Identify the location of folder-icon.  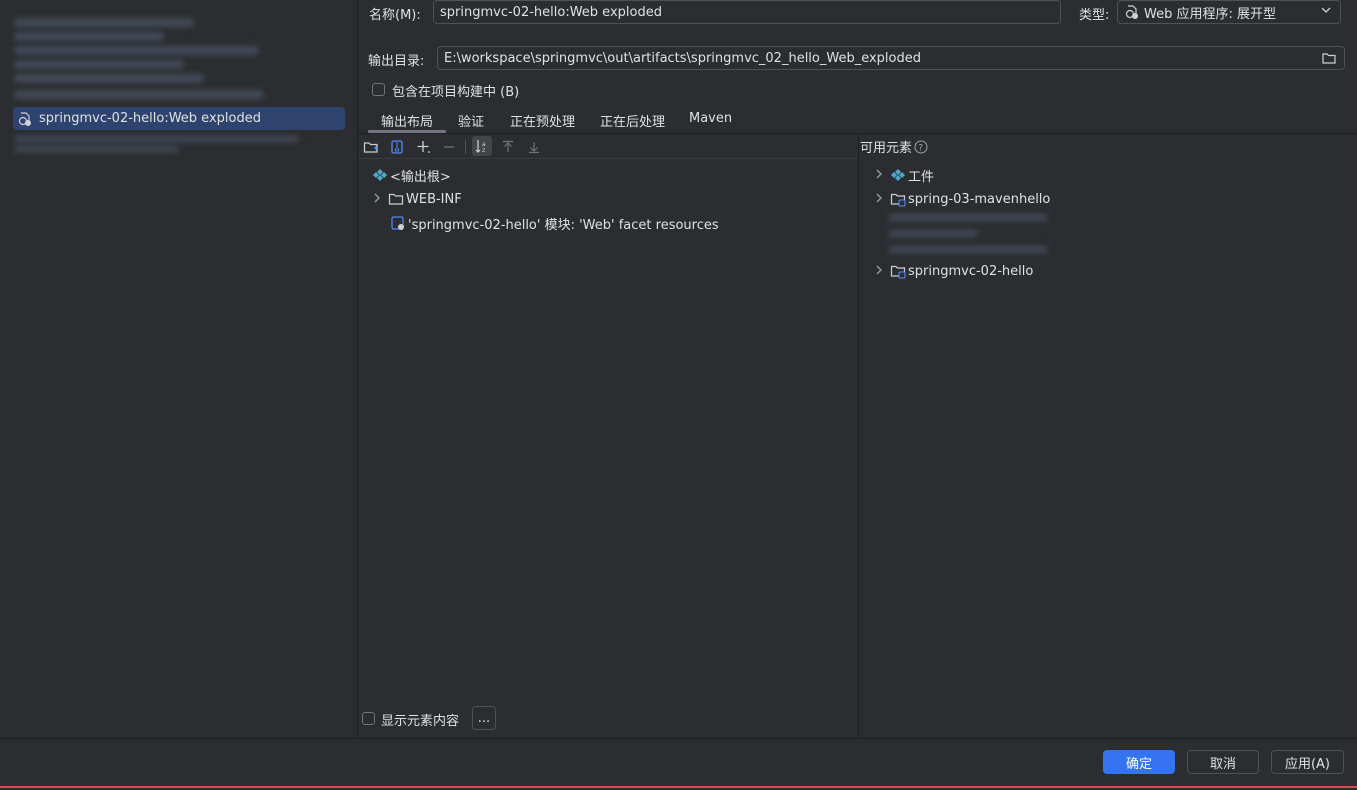
(396, 199).